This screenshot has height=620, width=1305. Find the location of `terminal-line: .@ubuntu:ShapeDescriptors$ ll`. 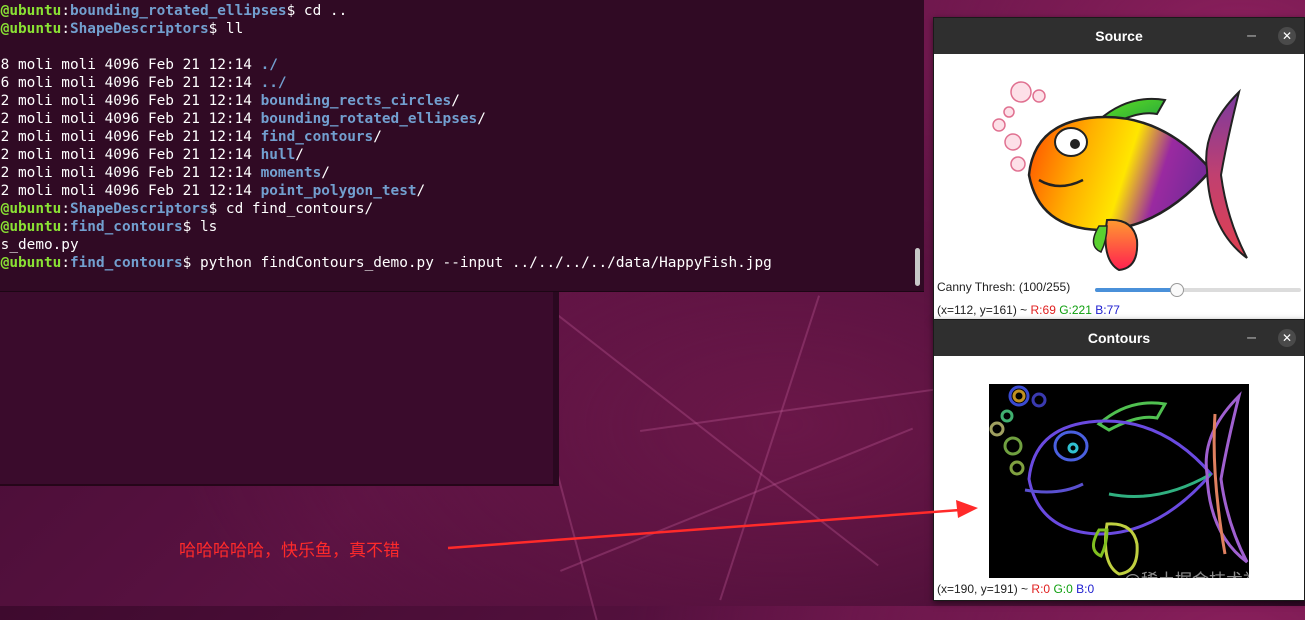

terminal-line: .@ubuntu:ShapeDescriptors$ ll is located at coordinates (121, 29).